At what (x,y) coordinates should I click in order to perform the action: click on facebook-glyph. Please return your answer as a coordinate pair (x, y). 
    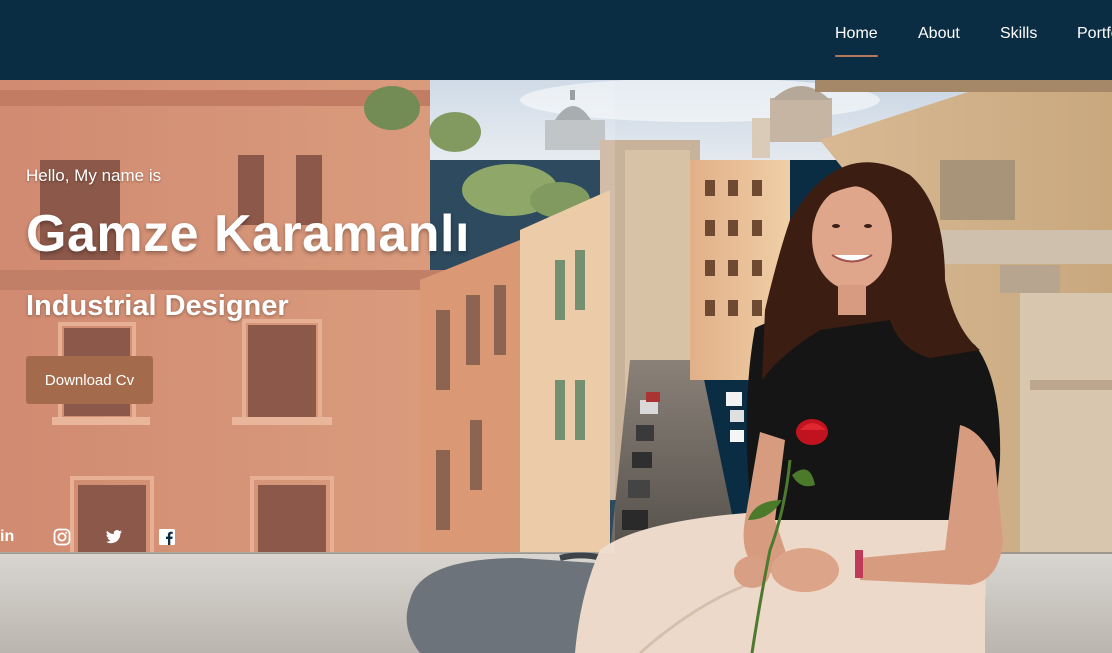
    Looking at the image, I should click on (167, 537).